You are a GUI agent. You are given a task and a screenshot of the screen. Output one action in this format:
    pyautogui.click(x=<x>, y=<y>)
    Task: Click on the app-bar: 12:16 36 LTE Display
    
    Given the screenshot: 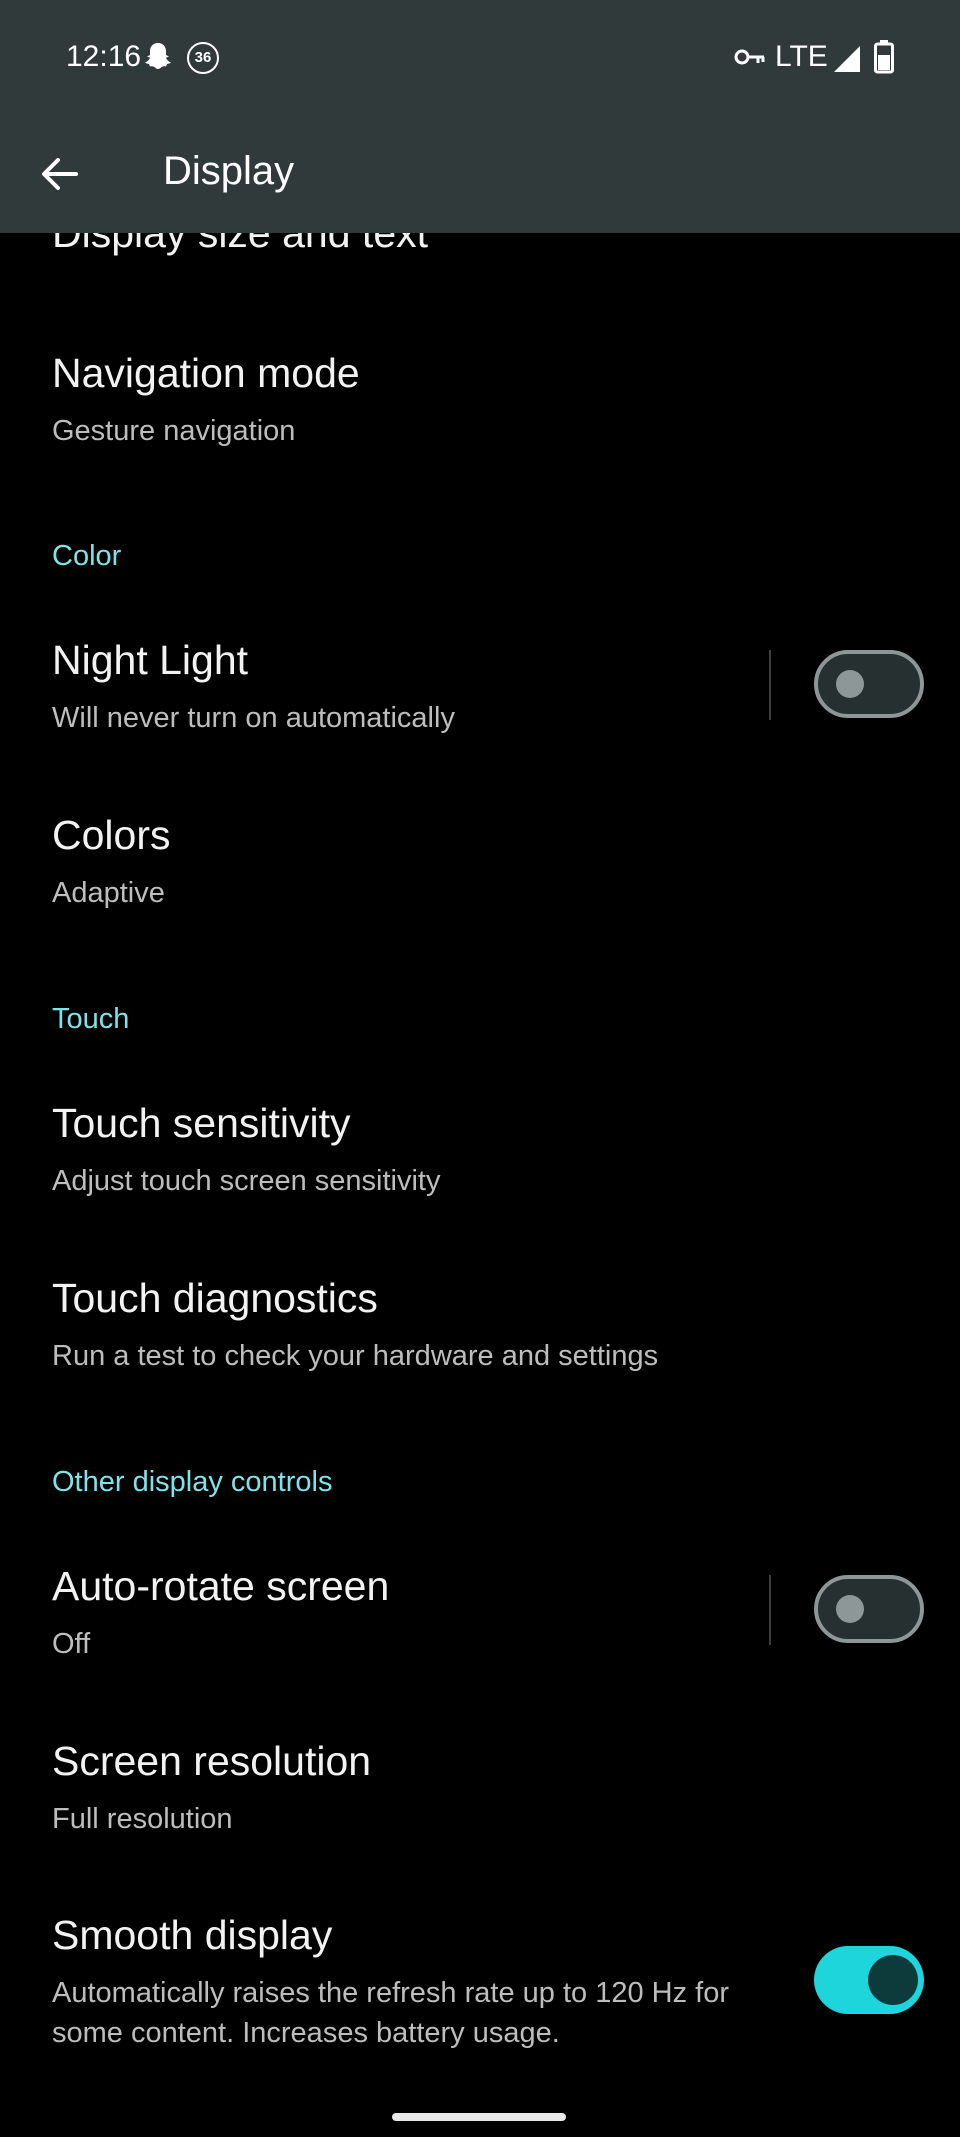 What is the action you would take?
    pyautogui.click(x=480, y=116)
    